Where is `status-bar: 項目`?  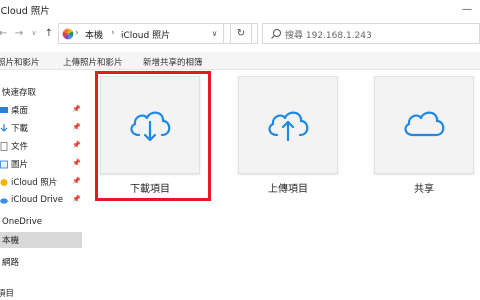
status-bar: 項目 is located at coordinates (240, 292).